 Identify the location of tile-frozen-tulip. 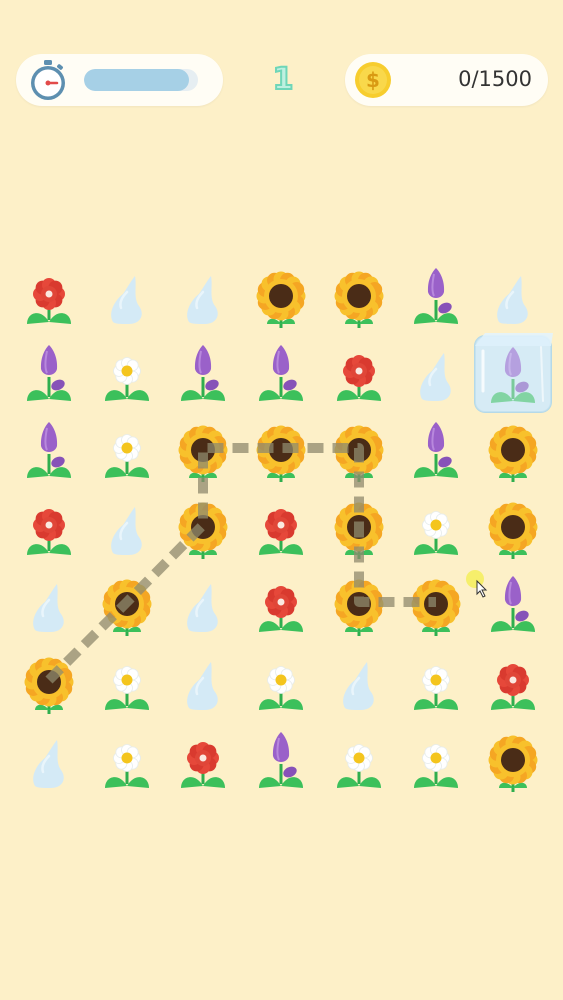
(513, 373).